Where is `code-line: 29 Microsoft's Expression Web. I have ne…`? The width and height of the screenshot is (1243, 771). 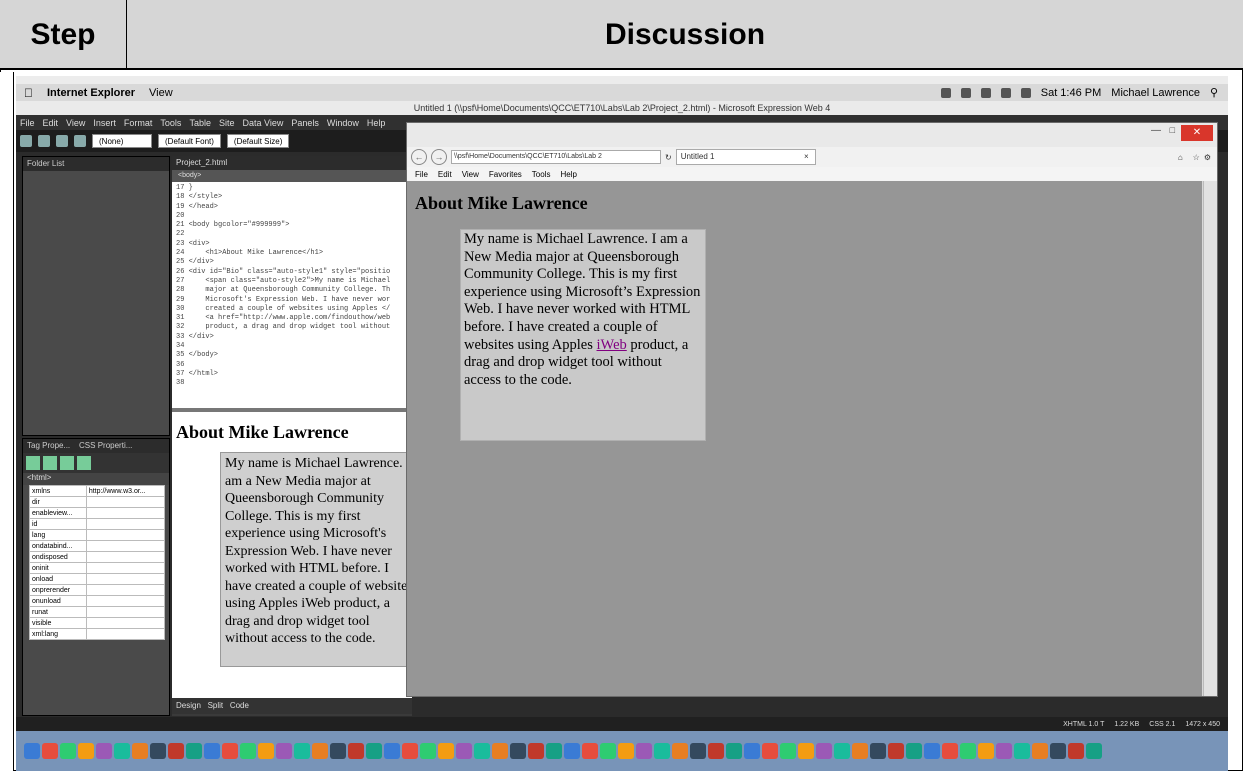 code-line: 29 Microsoft's Expression Web. I have ne… is located at coordinates (292, 300).